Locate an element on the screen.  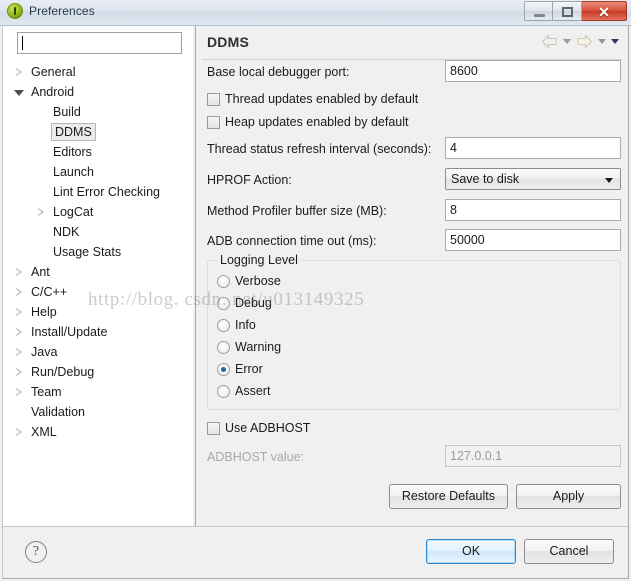
radio-label-assert: Assert is located at coordinates (253, 391).